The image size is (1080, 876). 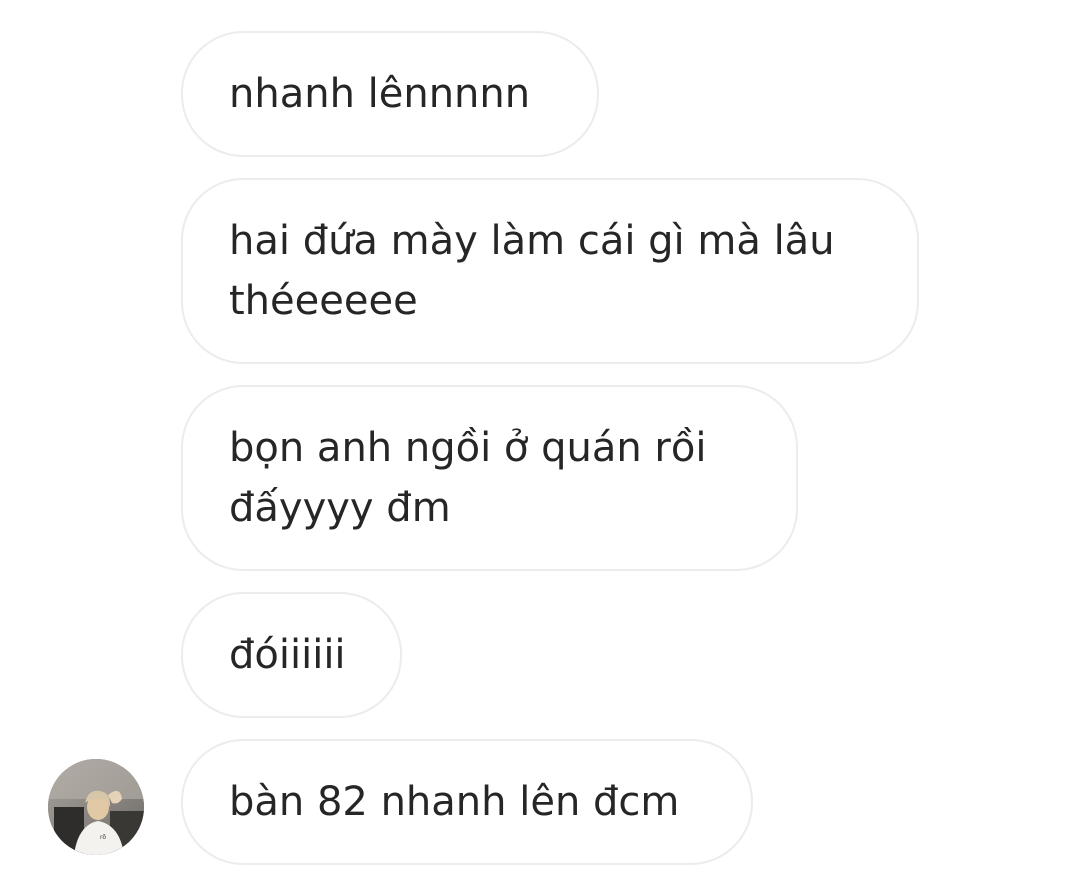 What do you see at coordinates (454, 802) in the screenshot?
I see `message-text: bàn 82 nhanh lên đcm` at bounding box center [454, 802].